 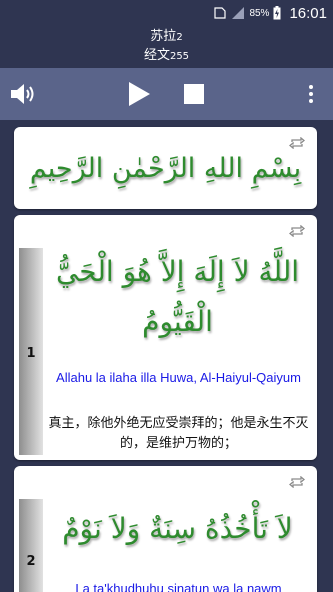 I want to click on signal-icon, so click(x=238, y=13).